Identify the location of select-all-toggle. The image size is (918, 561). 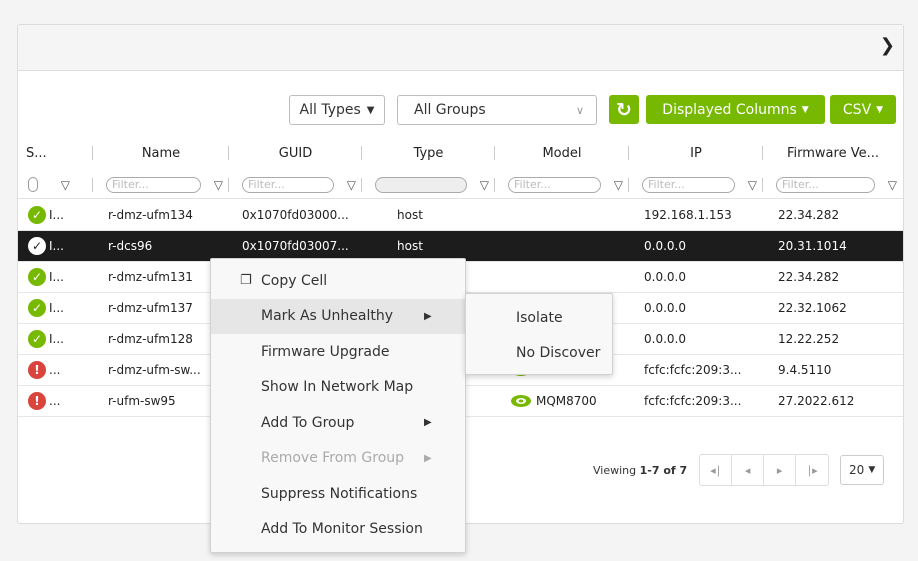
(33, 184).